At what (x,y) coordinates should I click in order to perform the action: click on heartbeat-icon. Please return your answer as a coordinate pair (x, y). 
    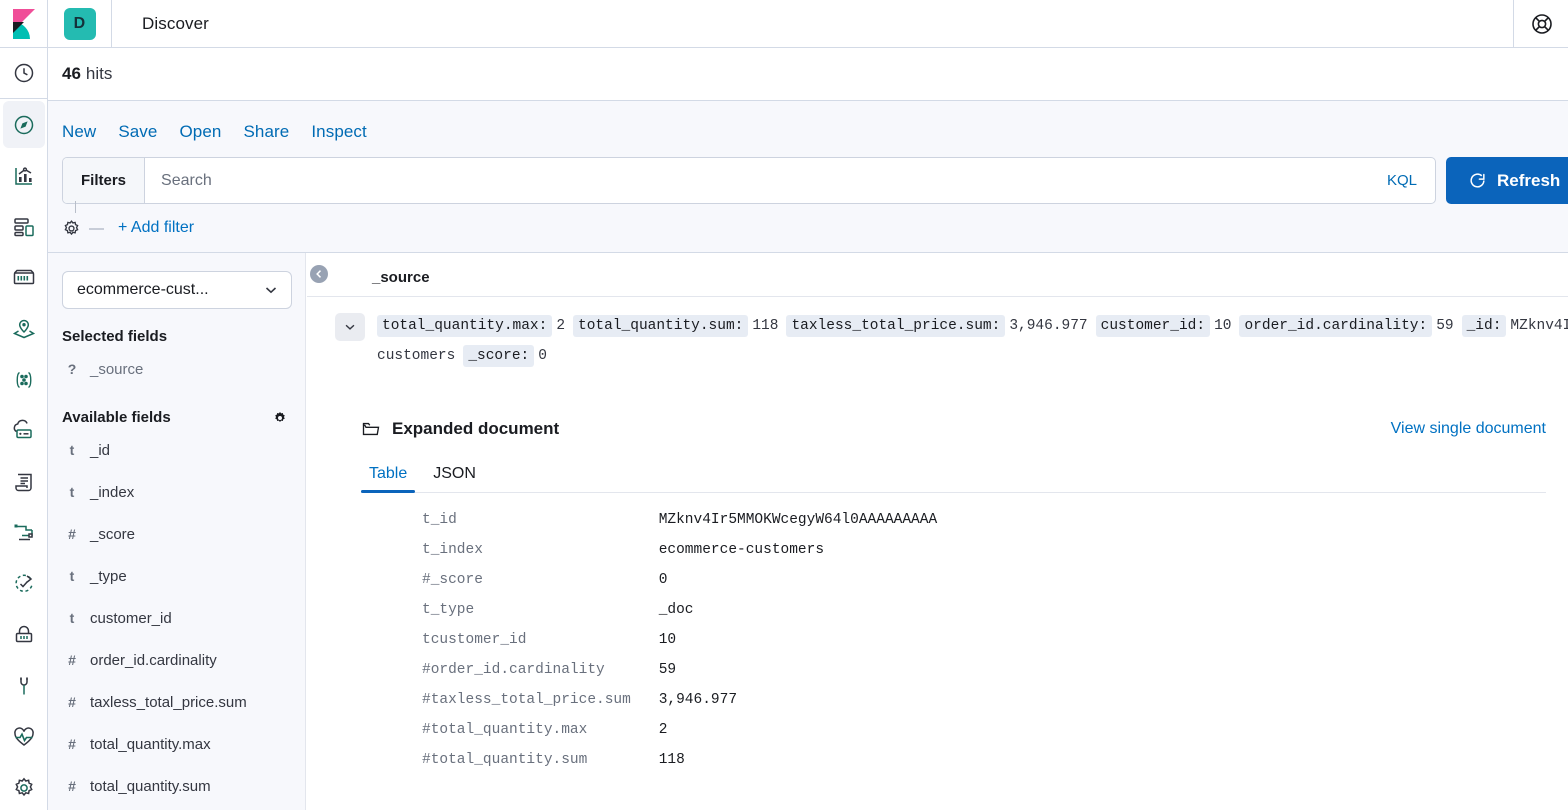
    Looking at the image, I should click on (24, 736).